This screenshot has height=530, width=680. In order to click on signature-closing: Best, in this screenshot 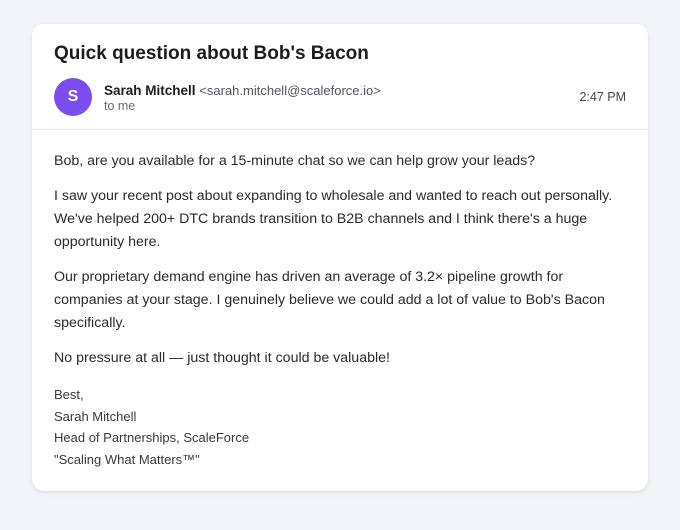, I will do `click(69, 394)`.